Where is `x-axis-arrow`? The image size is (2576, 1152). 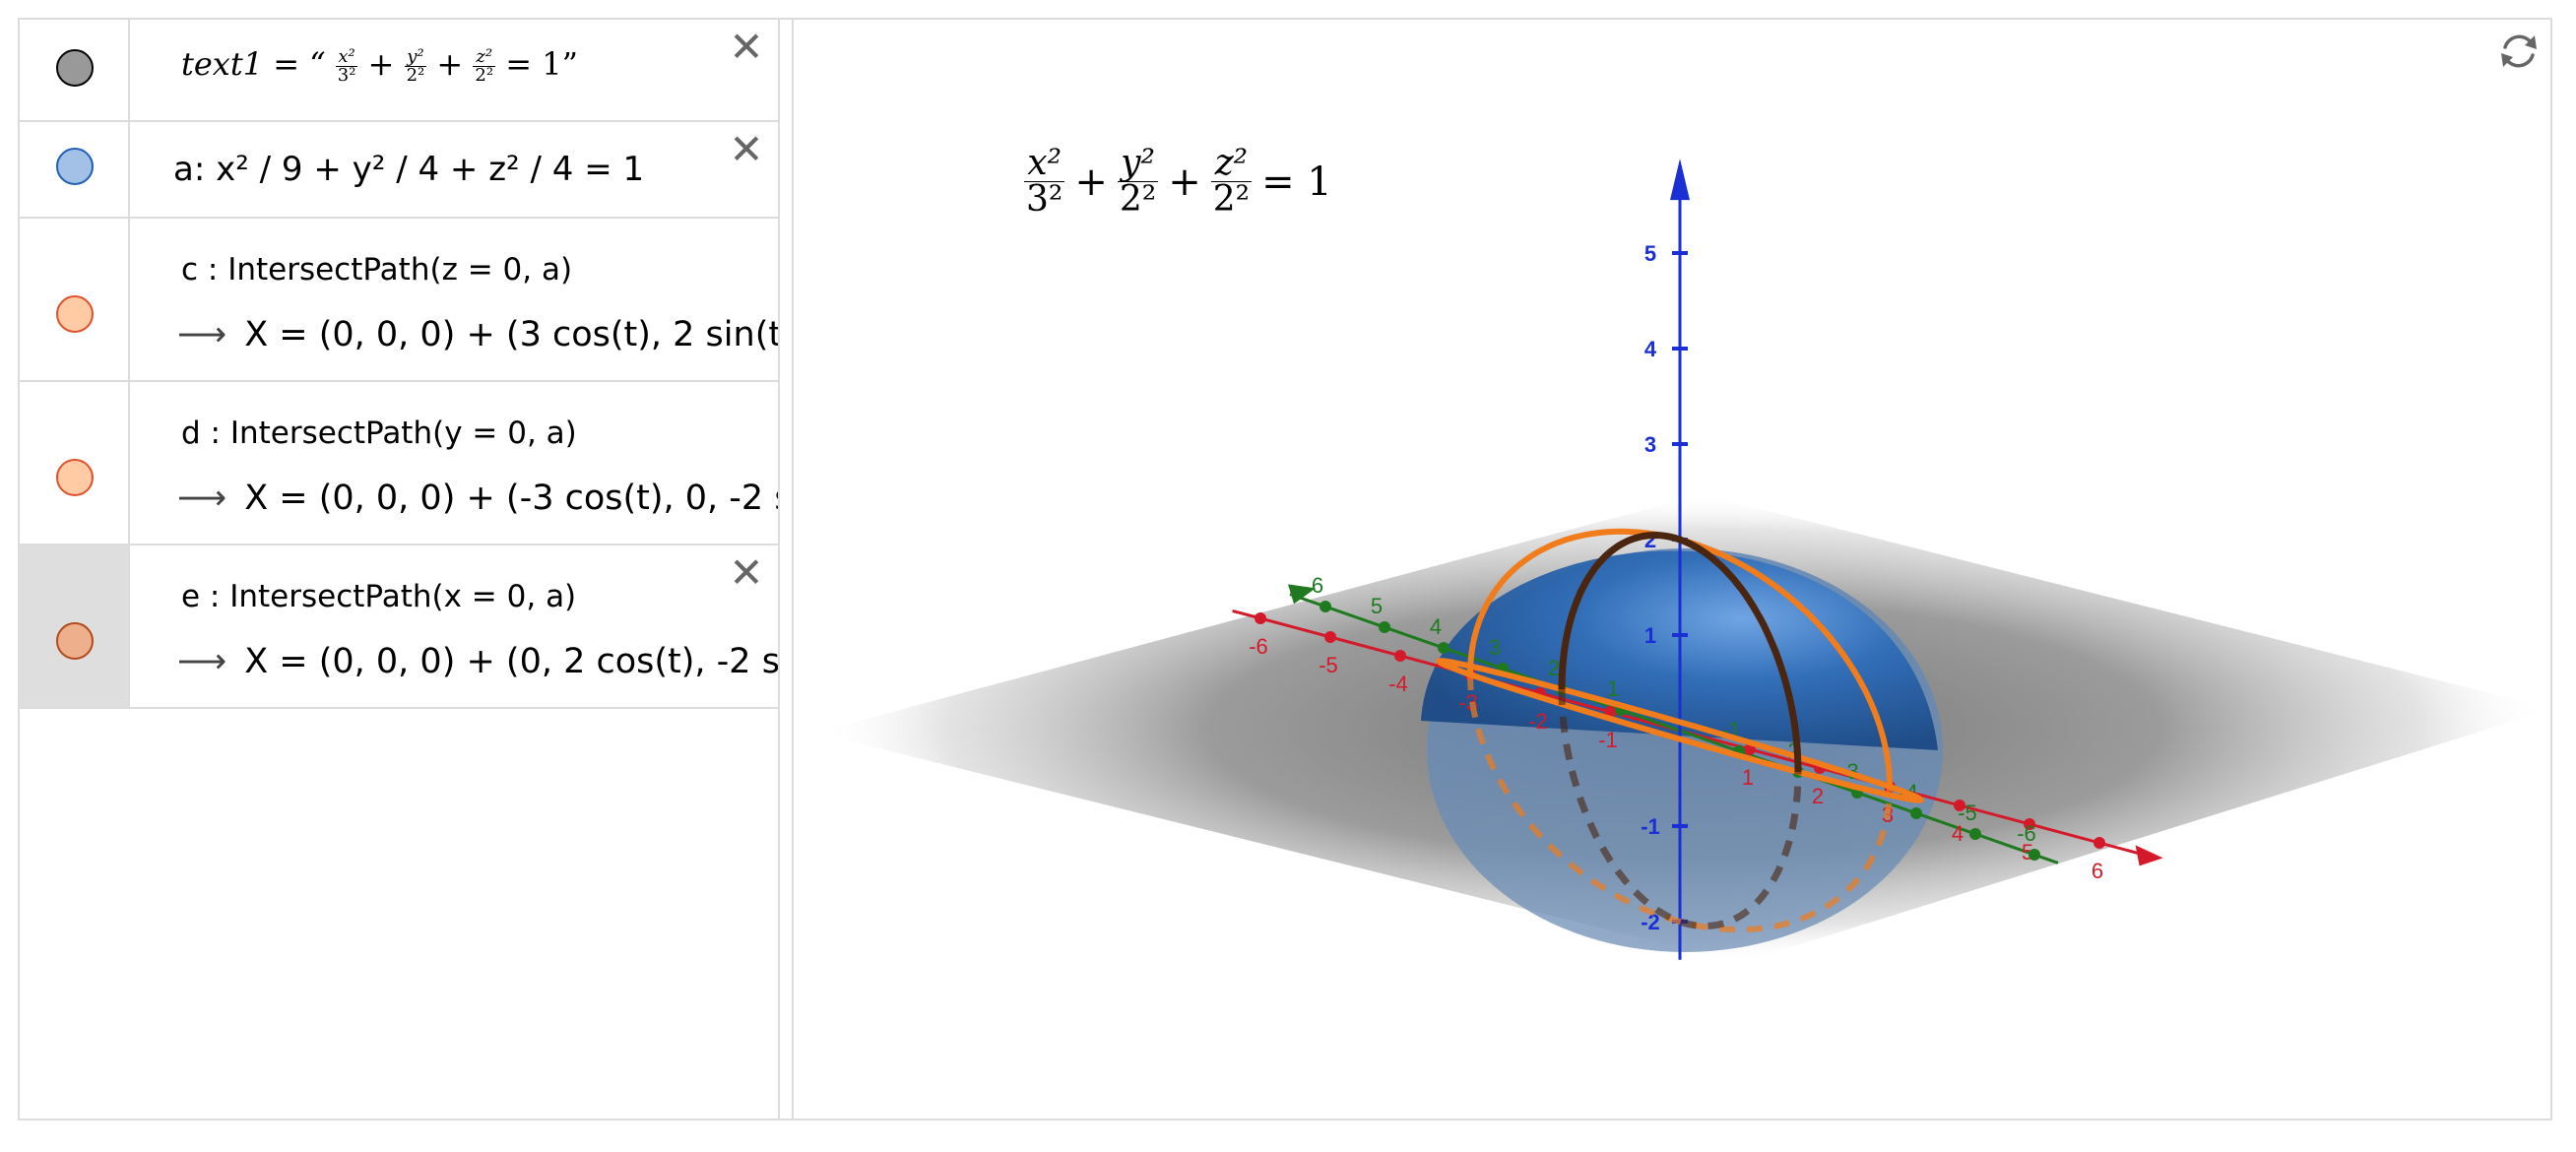
x-axis-arrow is located at coordinates (2149, 855).